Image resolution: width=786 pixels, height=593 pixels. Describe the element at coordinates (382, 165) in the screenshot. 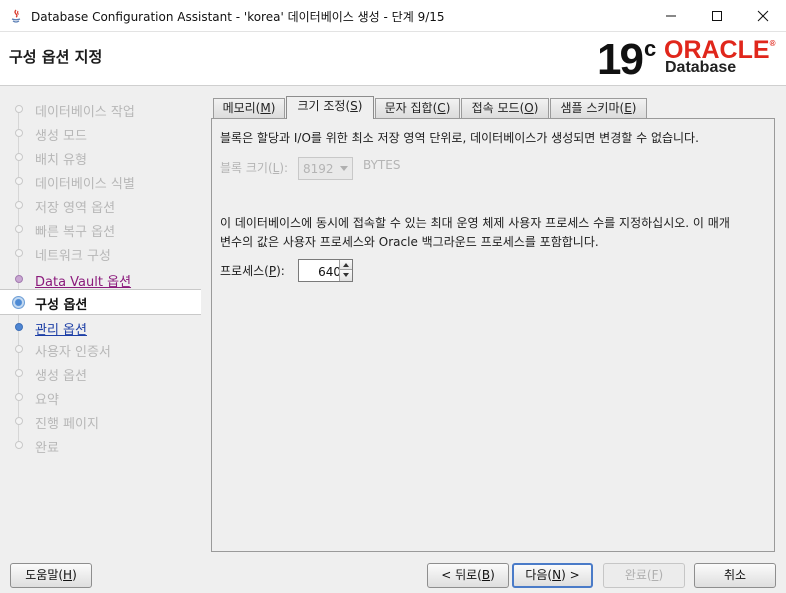

I see `block-size-unit: BYTES` at that location.